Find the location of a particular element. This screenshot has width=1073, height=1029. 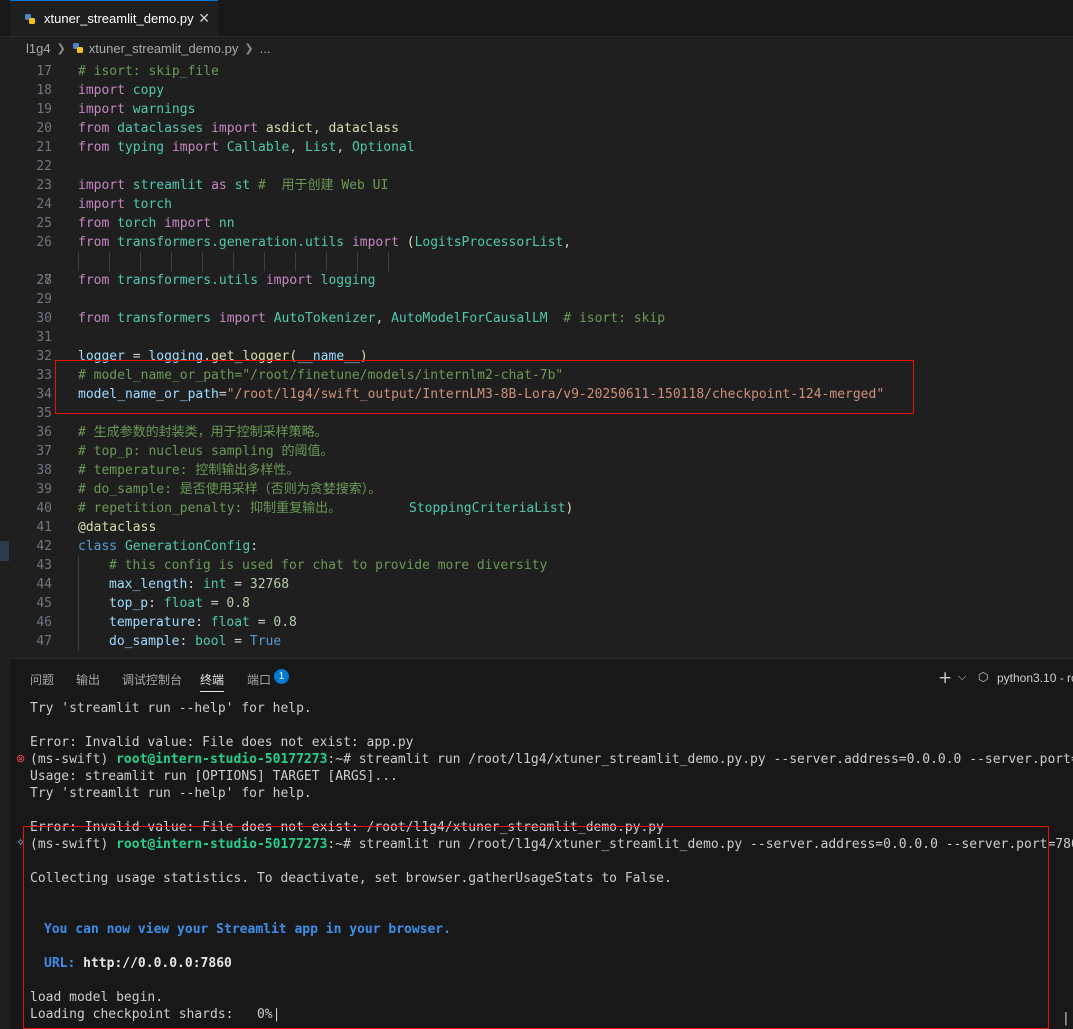

line-number: 44 is located at coordinates (44, 584).